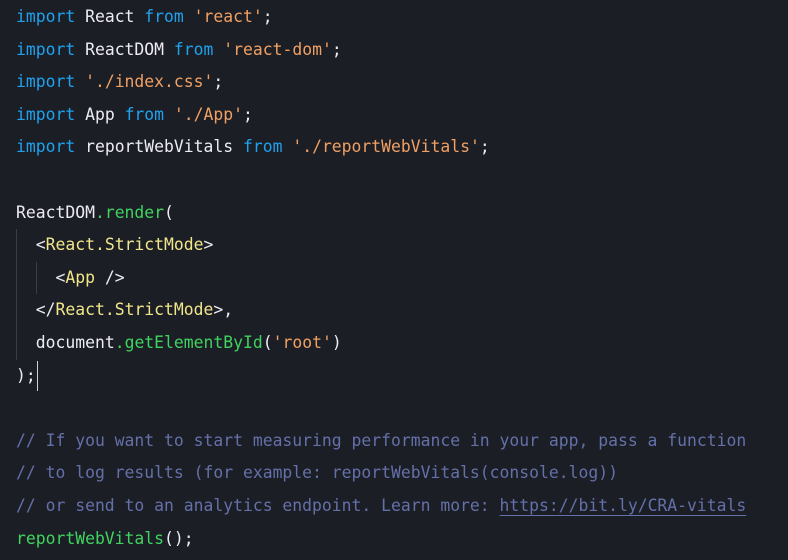  Describe the element at coordinates (208, 245) in the screenshot. I see `punctuation: >` at that location.